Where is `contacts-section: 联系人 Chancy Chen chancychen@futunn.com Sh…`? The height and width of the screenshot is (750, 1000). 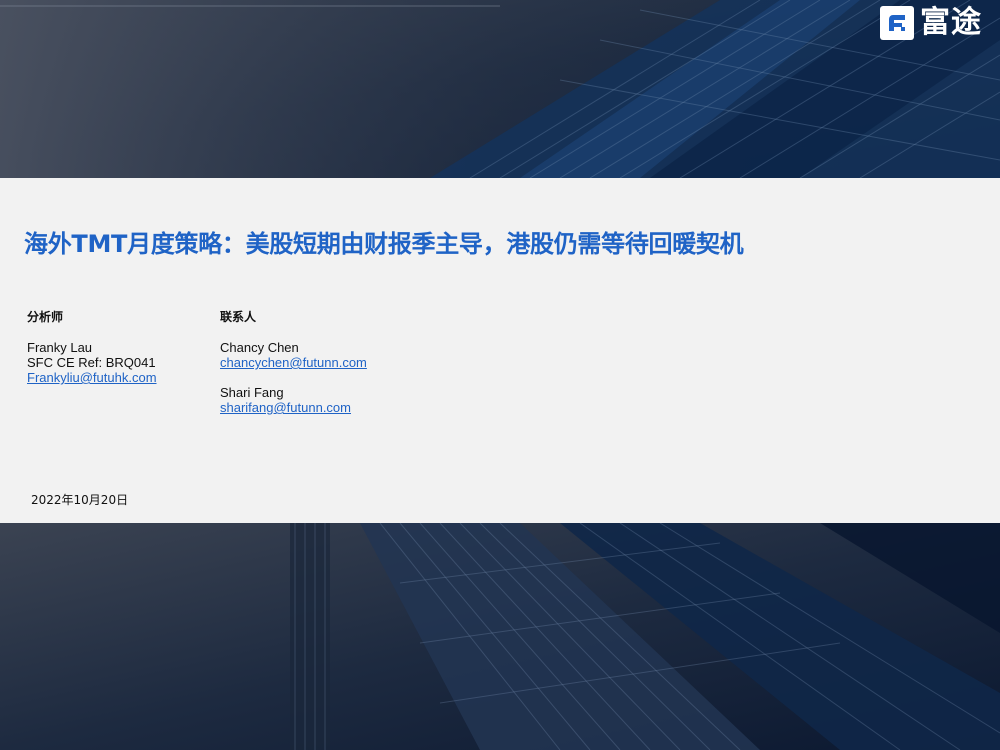 contacts-section: 联系人 Chancy Chen chancychen@futunn.com Sh… is located at coordinates (293, 362).